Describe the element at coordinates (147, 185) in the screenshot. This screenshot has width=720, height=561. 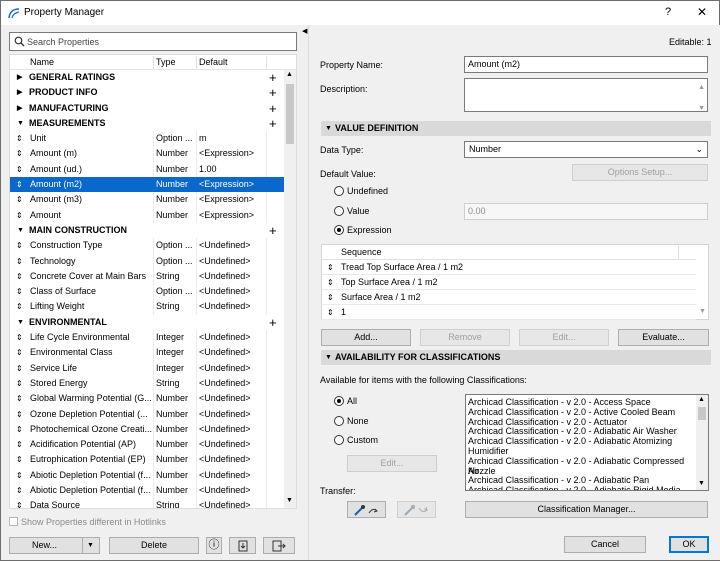
I see `property-row: ⇕ Amount (m2) Number <Expression>` at that location.